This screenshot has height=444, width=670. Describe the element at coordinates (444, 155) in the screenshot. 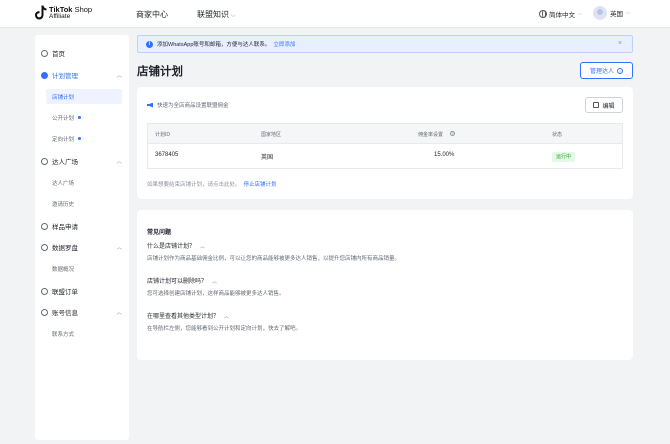

I see `cell-commission: 15.00%` at that location.